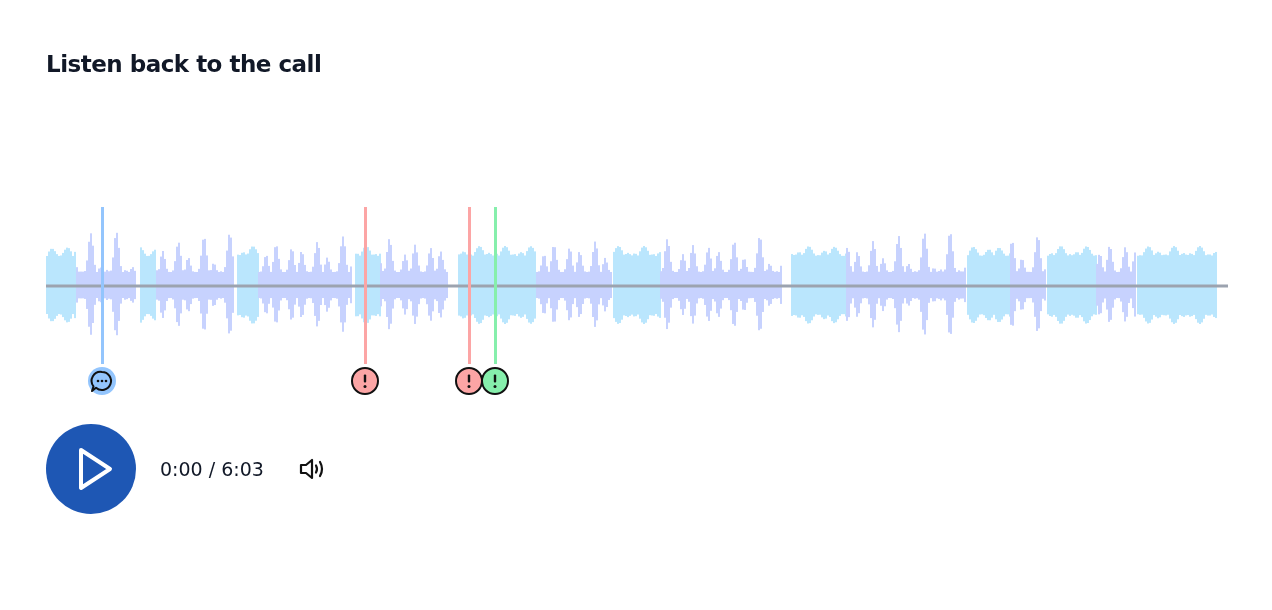 The width and height of the screenshot is (1272, 610). Describe the element at coordinates (101, 381) in the screenshot. I see `comment-icon` at that location.